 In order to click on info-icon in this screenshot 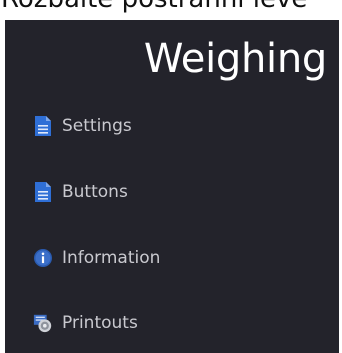, I will do `click(43, 258)`.